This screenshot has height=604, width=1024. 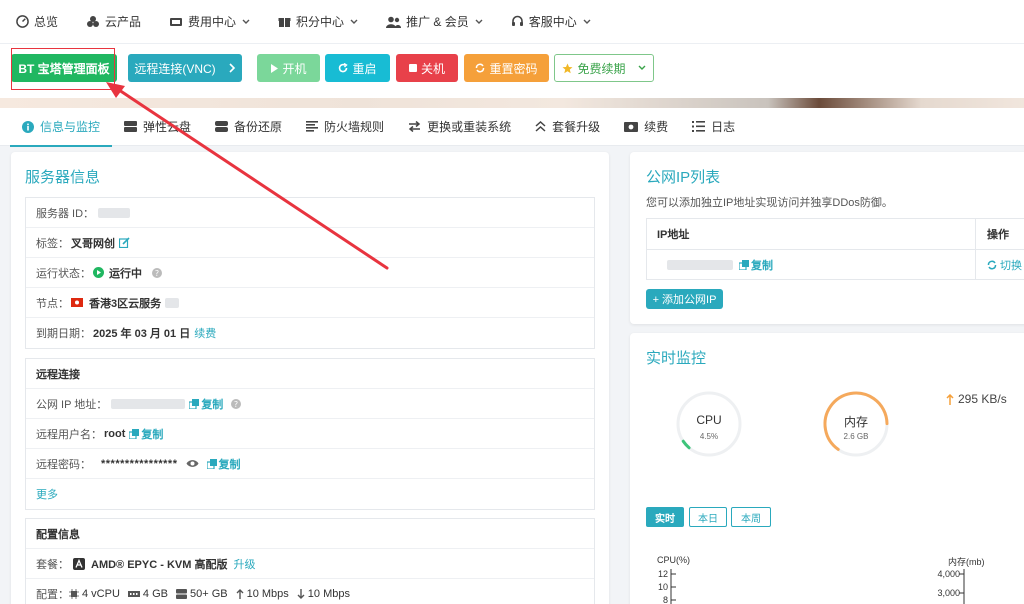 I want to click on tab-upgrade: 套餐升级, so click(x=567, y=127).